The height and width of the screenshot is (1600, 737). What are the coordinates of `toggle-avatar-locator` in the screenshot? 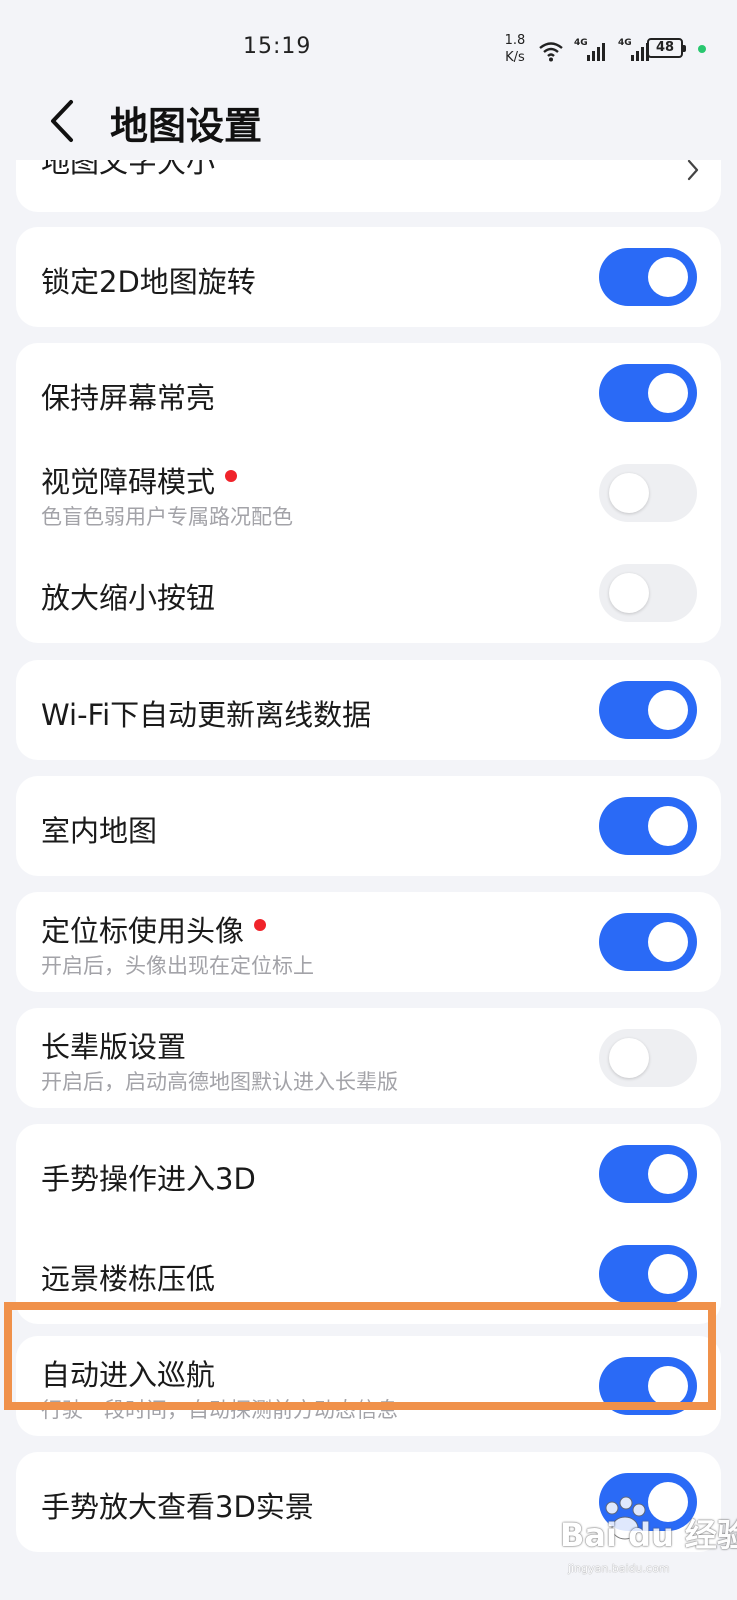 It's located at (648, 942).